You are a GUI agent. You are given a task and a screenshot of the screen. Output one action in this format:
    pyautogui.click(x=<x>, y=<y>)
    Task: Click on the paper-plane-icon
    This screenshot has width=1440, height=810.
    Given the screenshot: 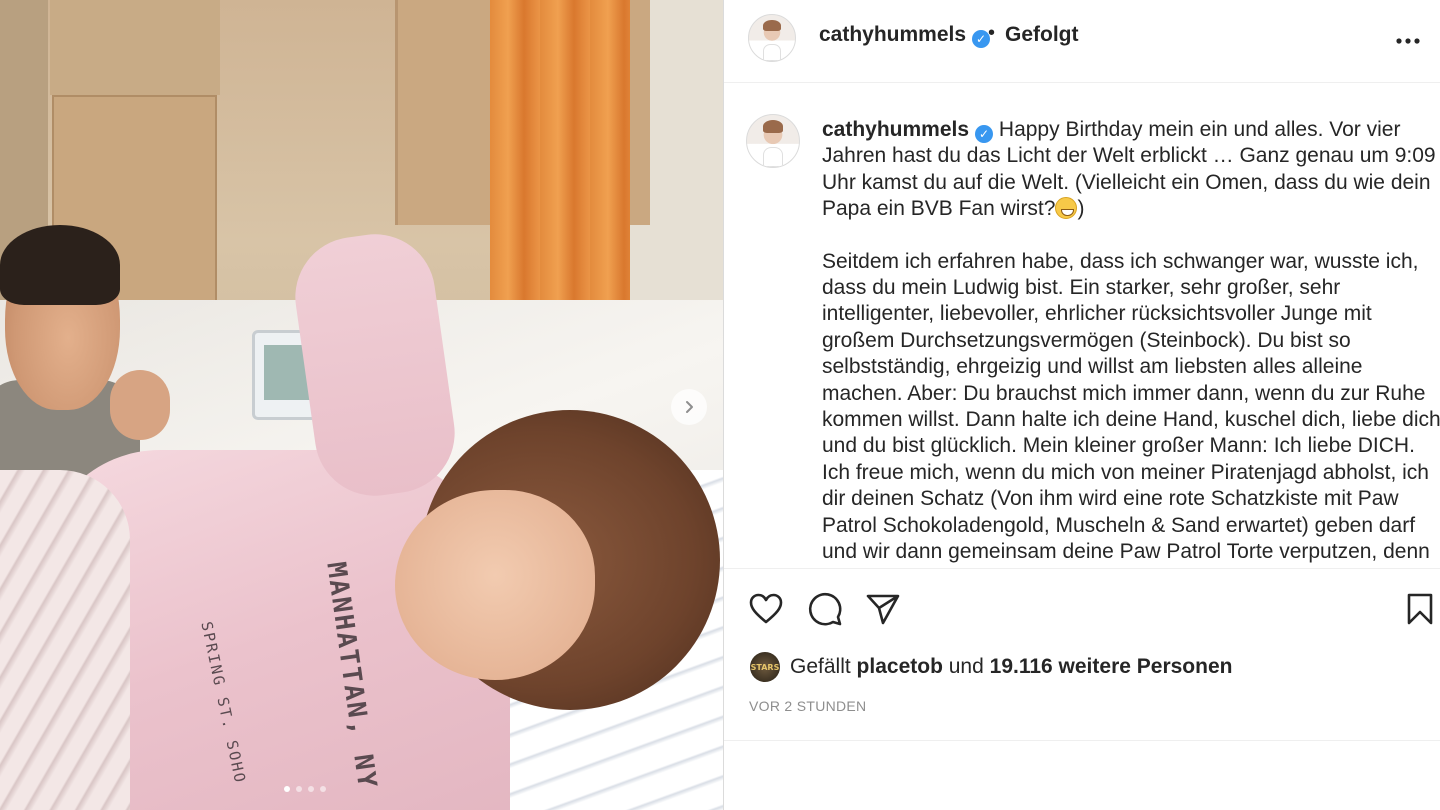 What is the action you would take?
    pyautogui.click(x=883, y=609)
    